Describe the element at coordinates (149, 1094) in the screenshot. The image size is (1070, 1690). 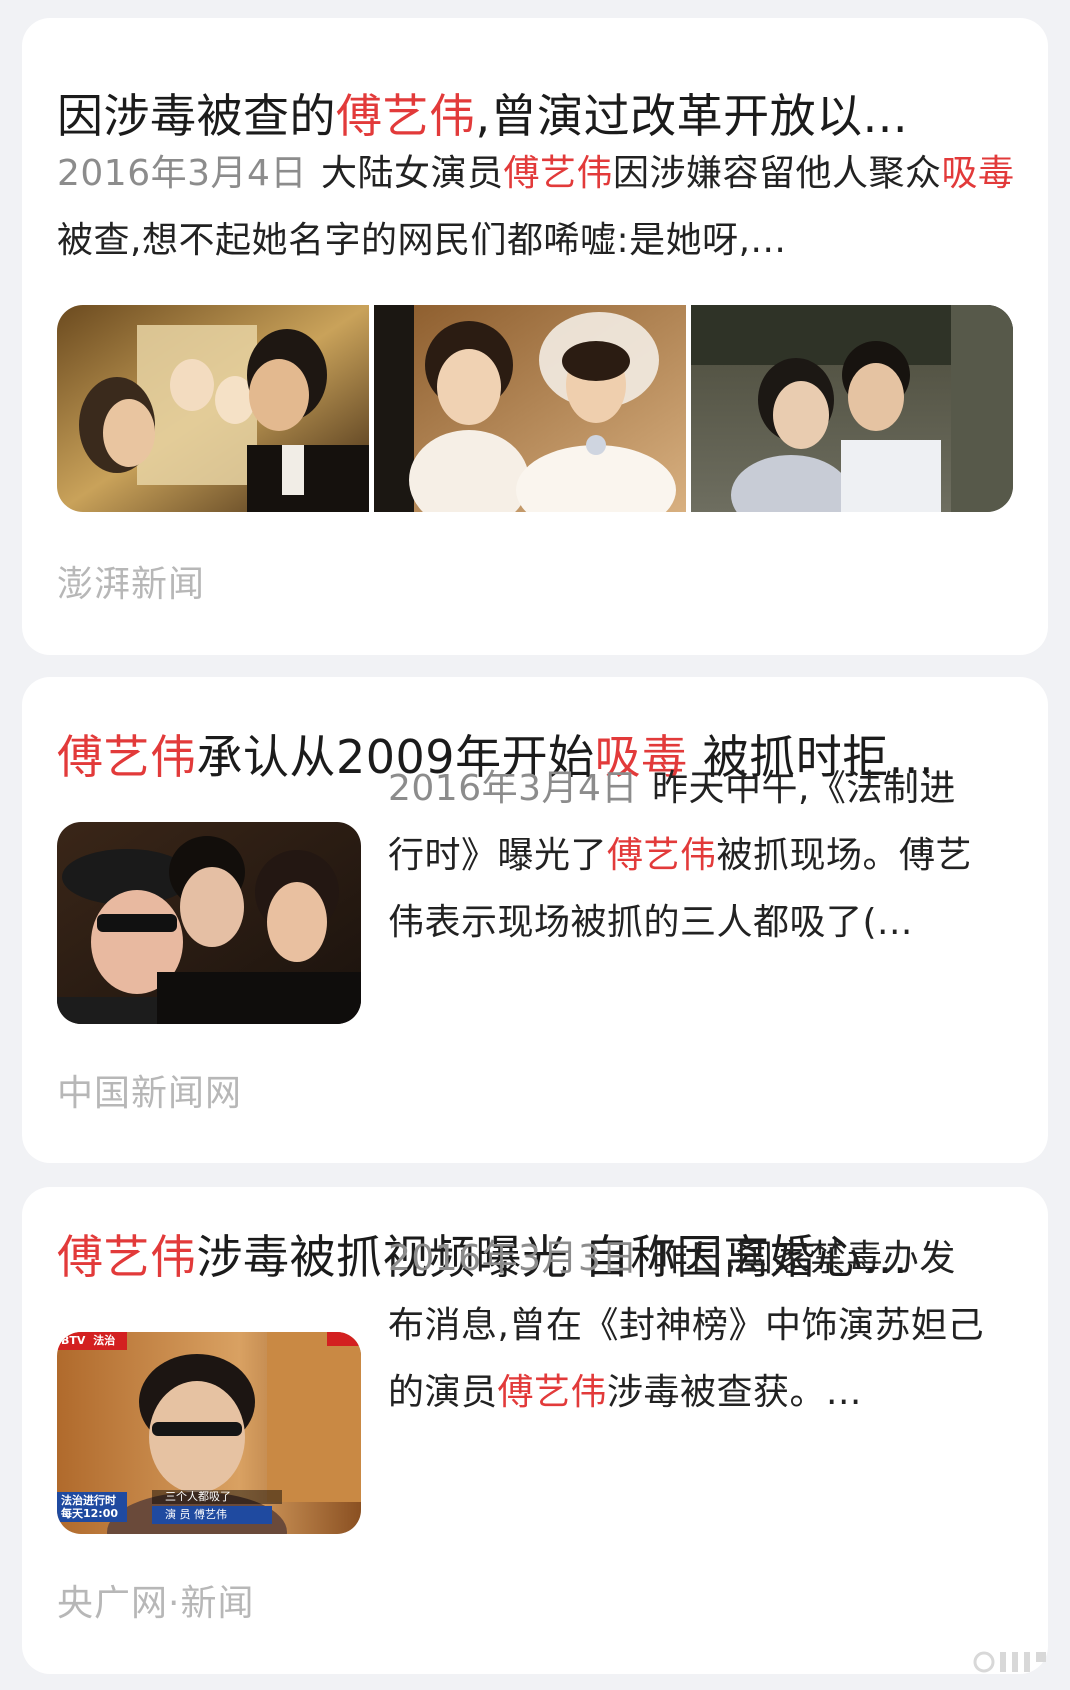
I see `source-label: 中国新闻网` at that location.